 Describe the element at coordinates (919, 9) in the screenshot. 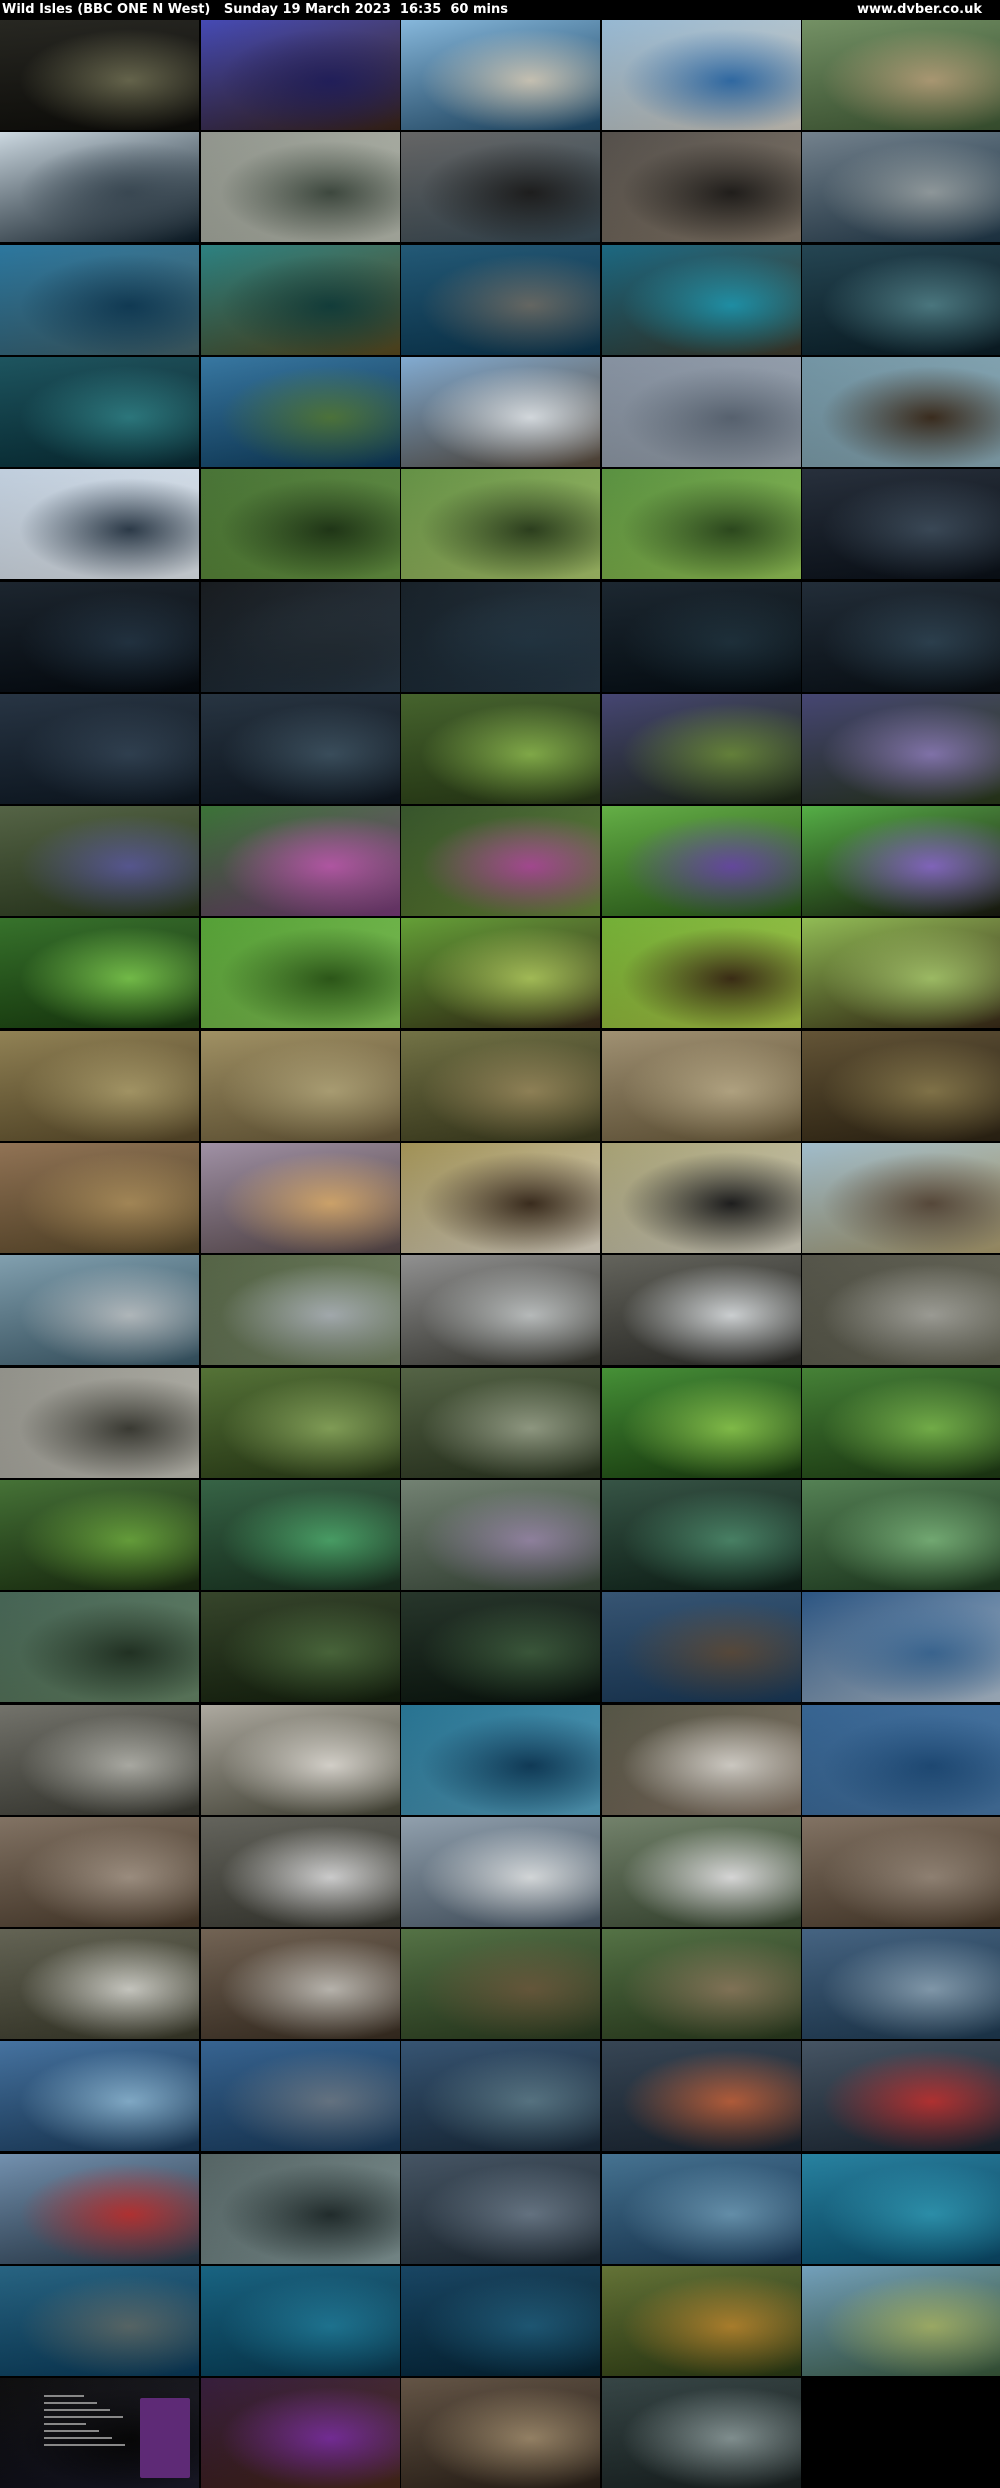

I see `site-link: www.dvber.co.uk` at that location.